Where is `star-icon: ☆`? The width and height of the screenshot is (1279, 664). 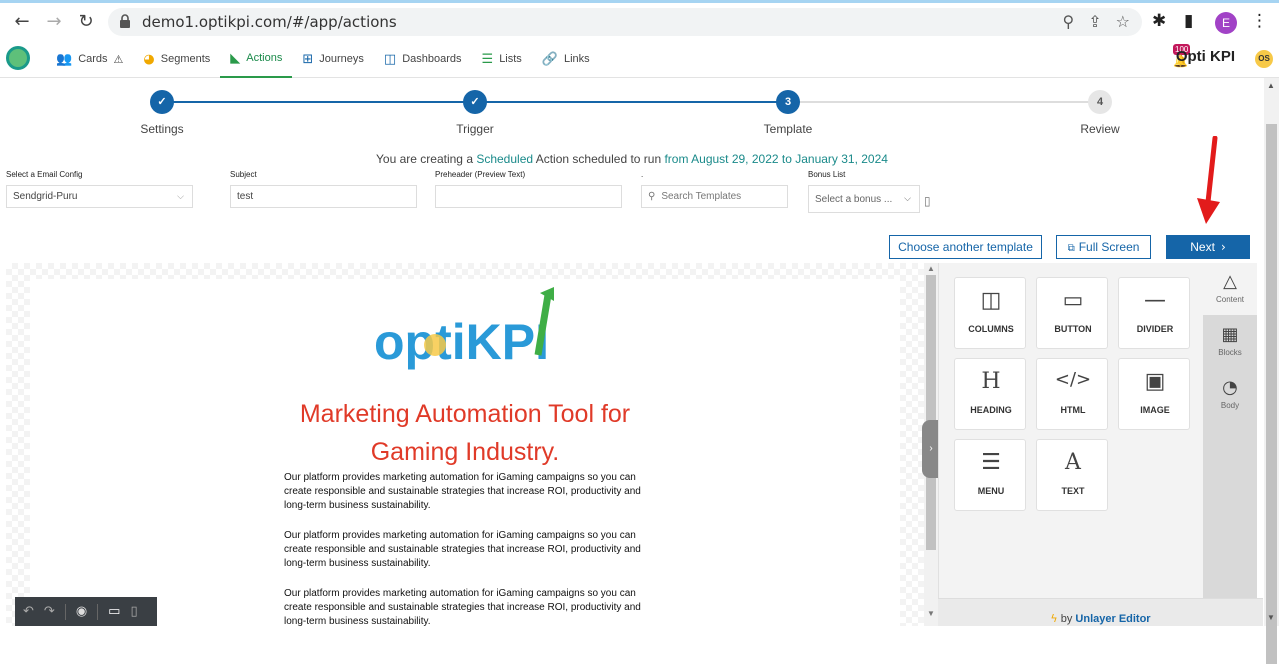
star-icon: ☆ is located at coordinates (1123, 21).